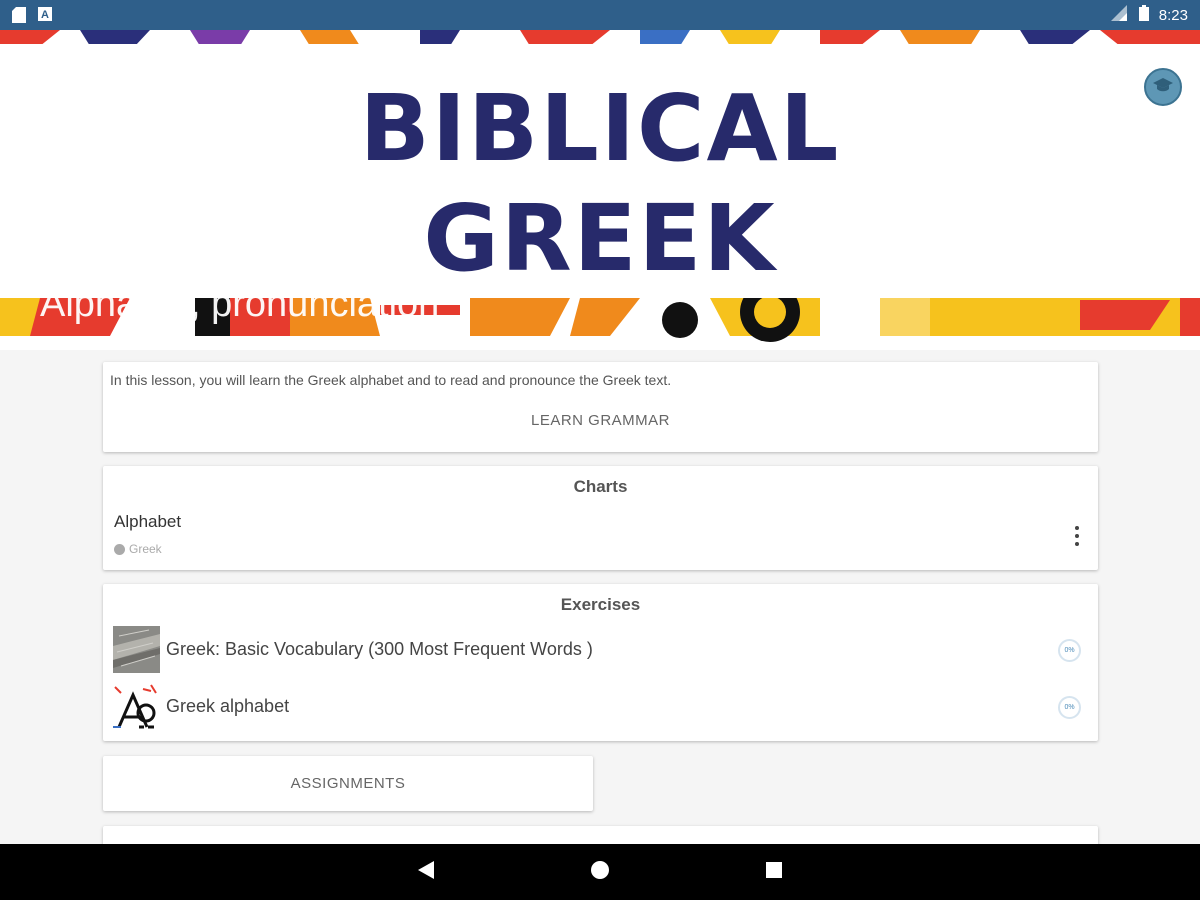 This screenshot has width=1200, height=900. I want to click on home-circle-icon, so click(600, 872).